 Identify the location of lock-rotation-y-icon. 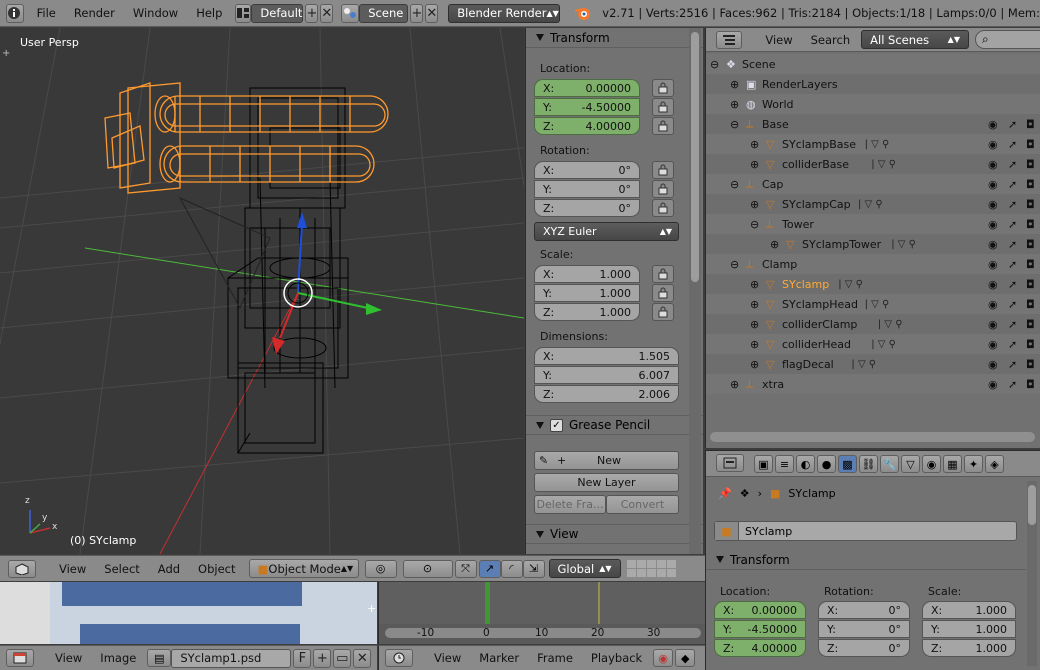
(663, 189).